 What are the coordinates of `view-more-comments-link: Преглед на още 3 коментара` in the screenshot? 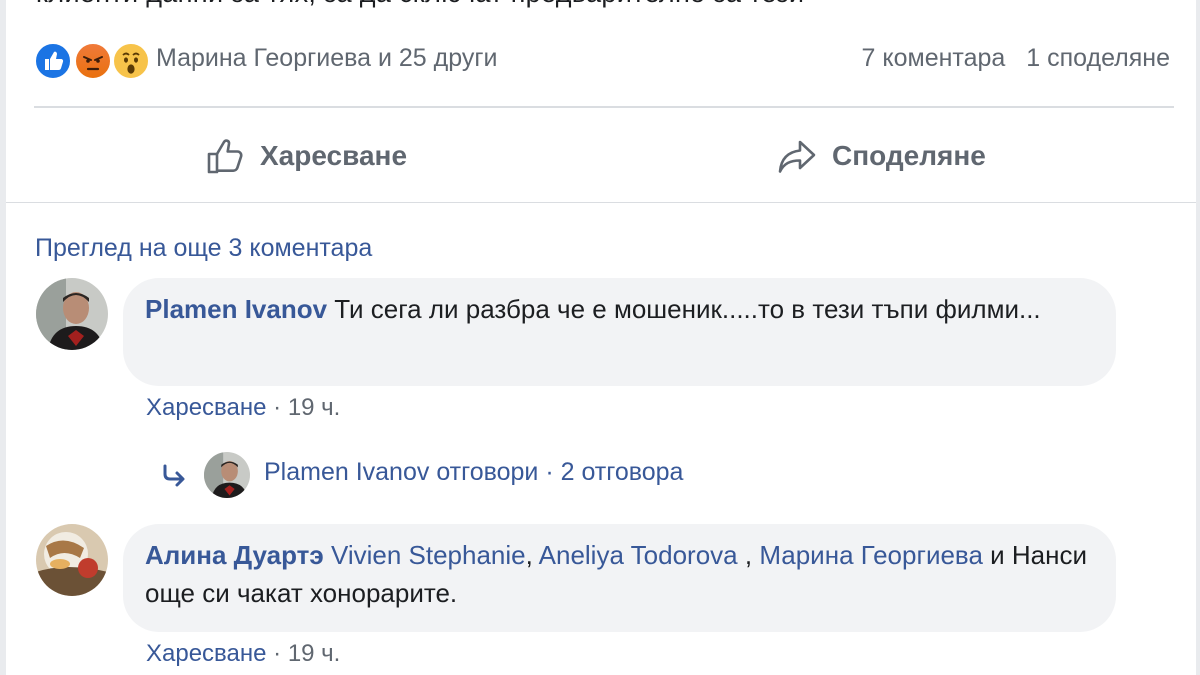 It's located at (203, 248).